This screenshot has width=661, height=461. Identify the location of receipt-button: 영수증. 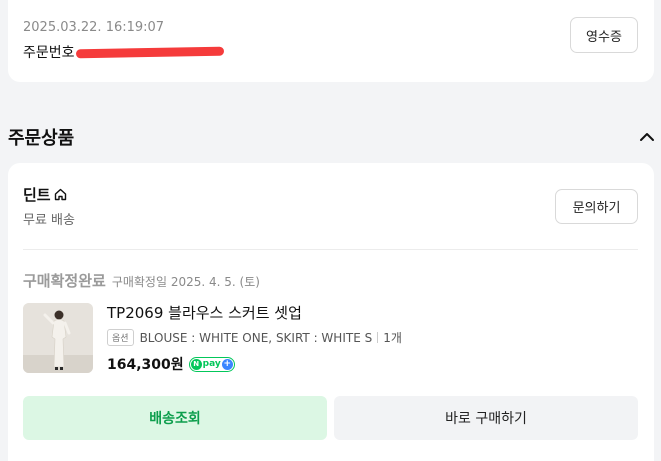
(604, 35).